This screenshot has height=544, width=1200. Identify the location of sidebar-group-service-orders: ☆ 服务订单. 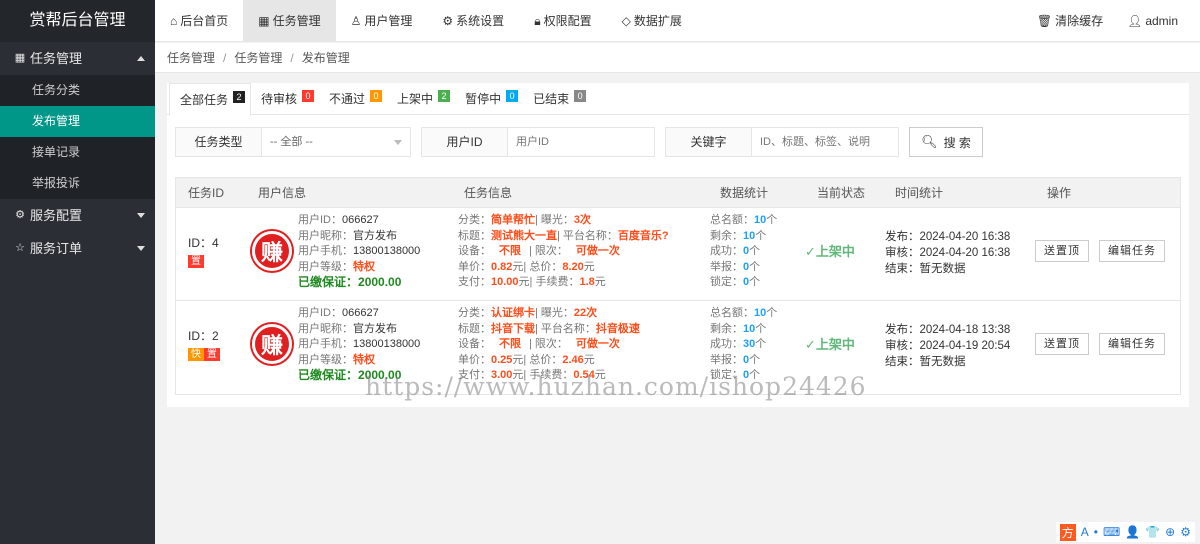
(77, 248).